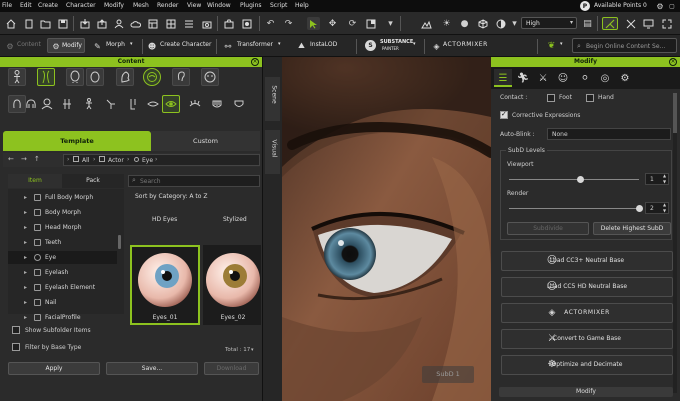 The height and width of the screenshot is (401, 680). Describe the element at coordinates (666, 23) in the screenshot. I see `fullscreen-icon` at that location.